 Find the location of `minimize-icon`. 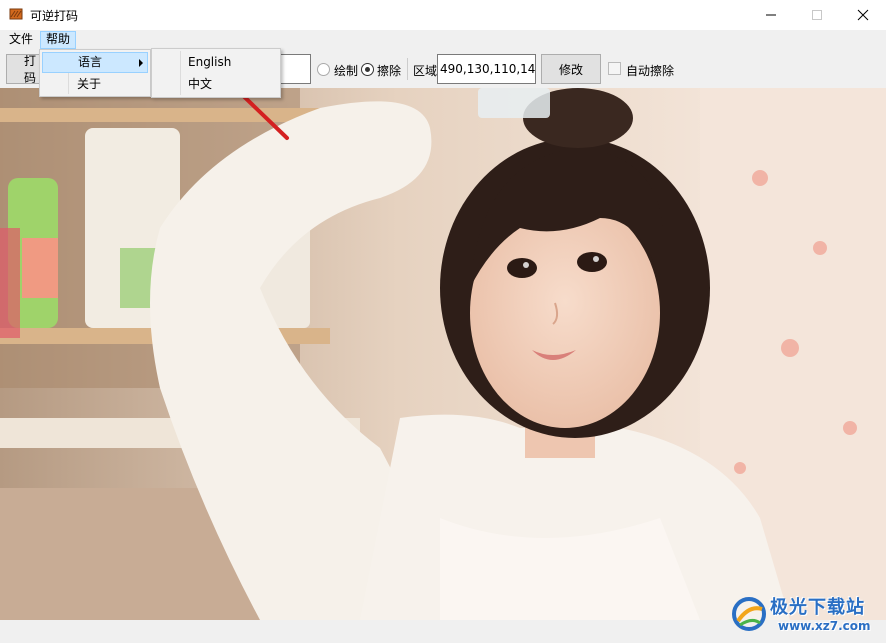

minimize-icon is located at coordinates (771, 15).